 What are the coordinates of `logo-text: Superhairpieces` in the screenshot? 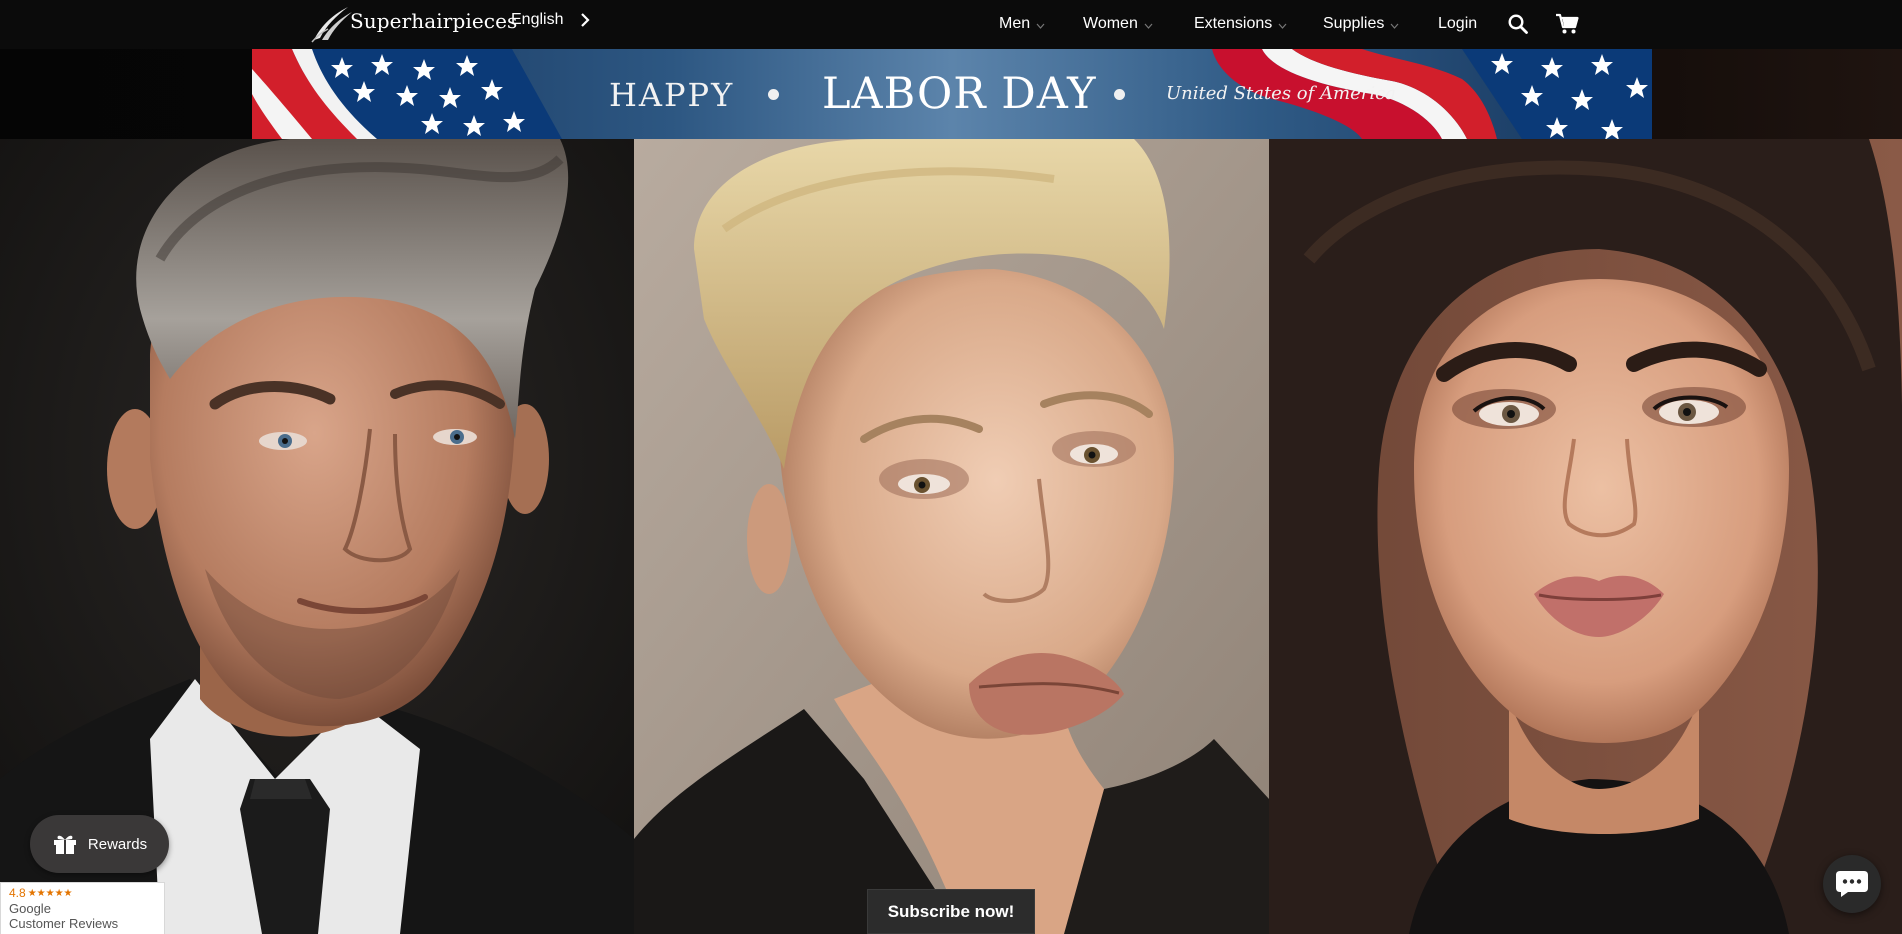 It's located at (434, 21).